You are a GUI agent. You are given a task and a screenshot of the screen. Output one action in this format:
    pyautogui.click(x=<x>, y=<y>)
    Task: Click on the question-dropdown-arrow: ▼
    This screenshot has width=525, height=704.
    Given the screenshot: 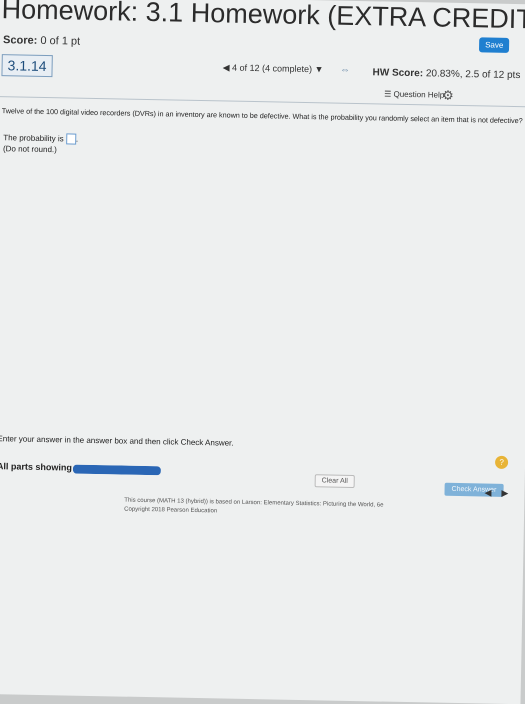 What is the action you would take?
    pyautogui.click(x=319, y=69)
    